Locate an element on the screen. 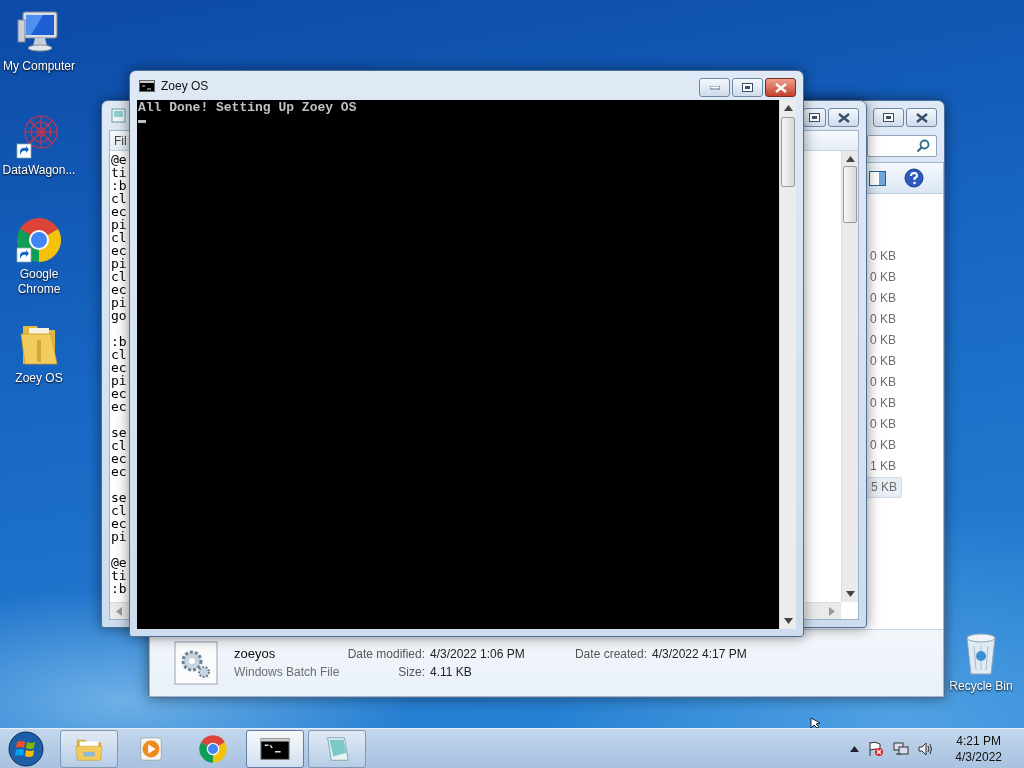 This screenshot has height=768, width=1024. taskbar-button is located at coordinates (275, 748).